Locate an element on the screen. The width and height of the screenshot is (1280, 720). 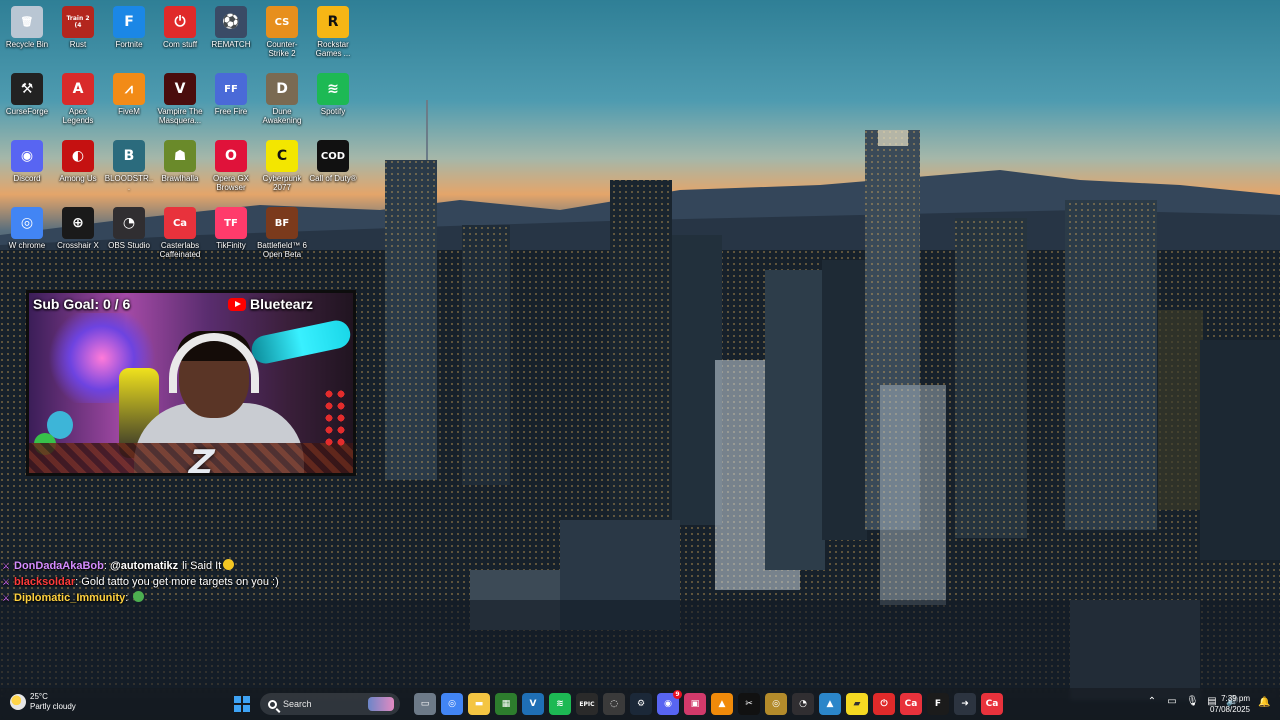
clock: 7:39 pm 07/08/2025 is located at coordinates (1230, 704).